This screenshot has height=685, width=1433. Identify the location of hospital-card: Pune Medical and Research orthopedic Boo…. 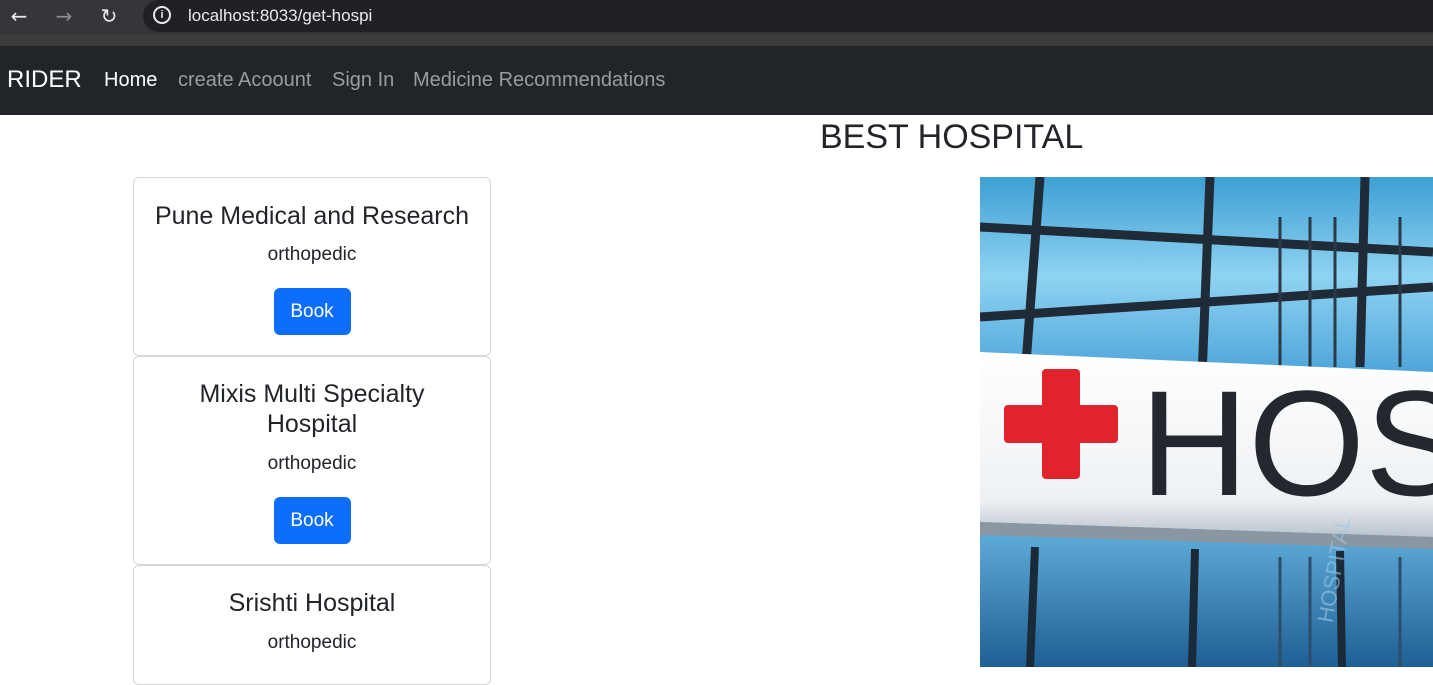
(312, 266).